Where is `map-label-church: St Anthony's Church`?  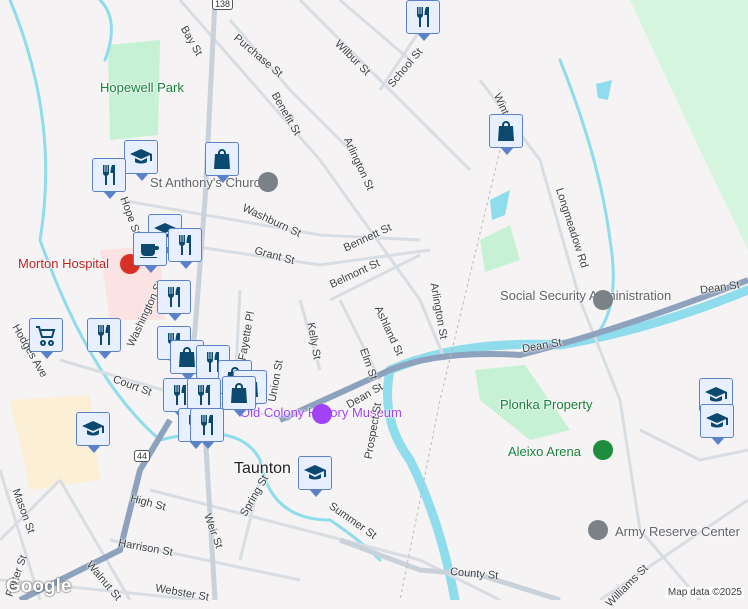
map-label-church: St Anthony's Church is located at coordinates (208, 182).